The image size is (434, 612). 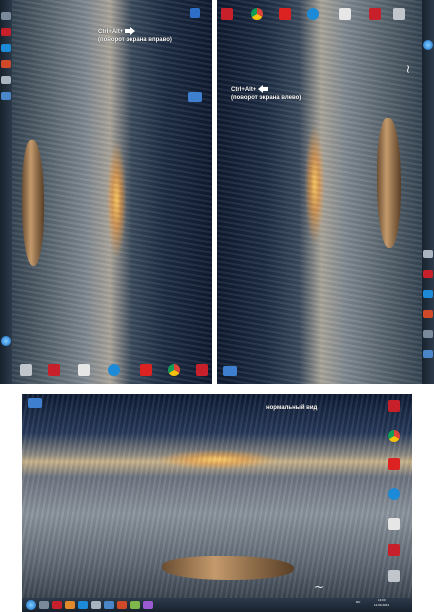 What do you see at coordinates (195, 13) in the screenshot?
I see `folder-icon` at bounding box center [195, 13].